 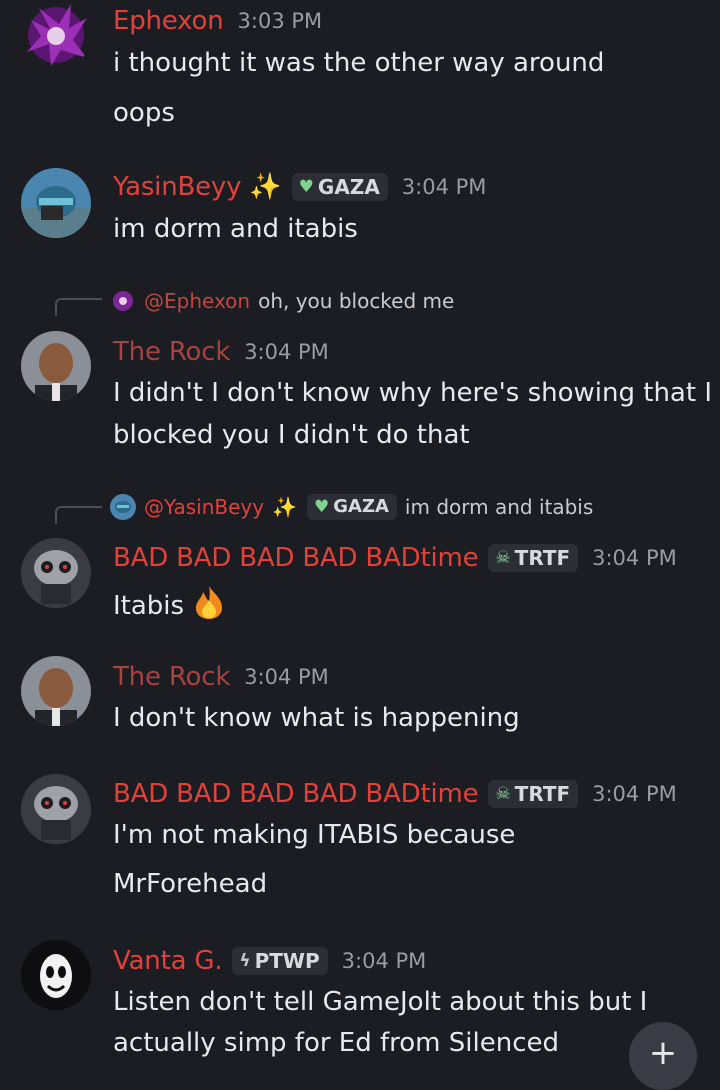 I want to click on message-header: Vanta G. ϟ PTWP 3:04 PM, so click(x=269, y=961).